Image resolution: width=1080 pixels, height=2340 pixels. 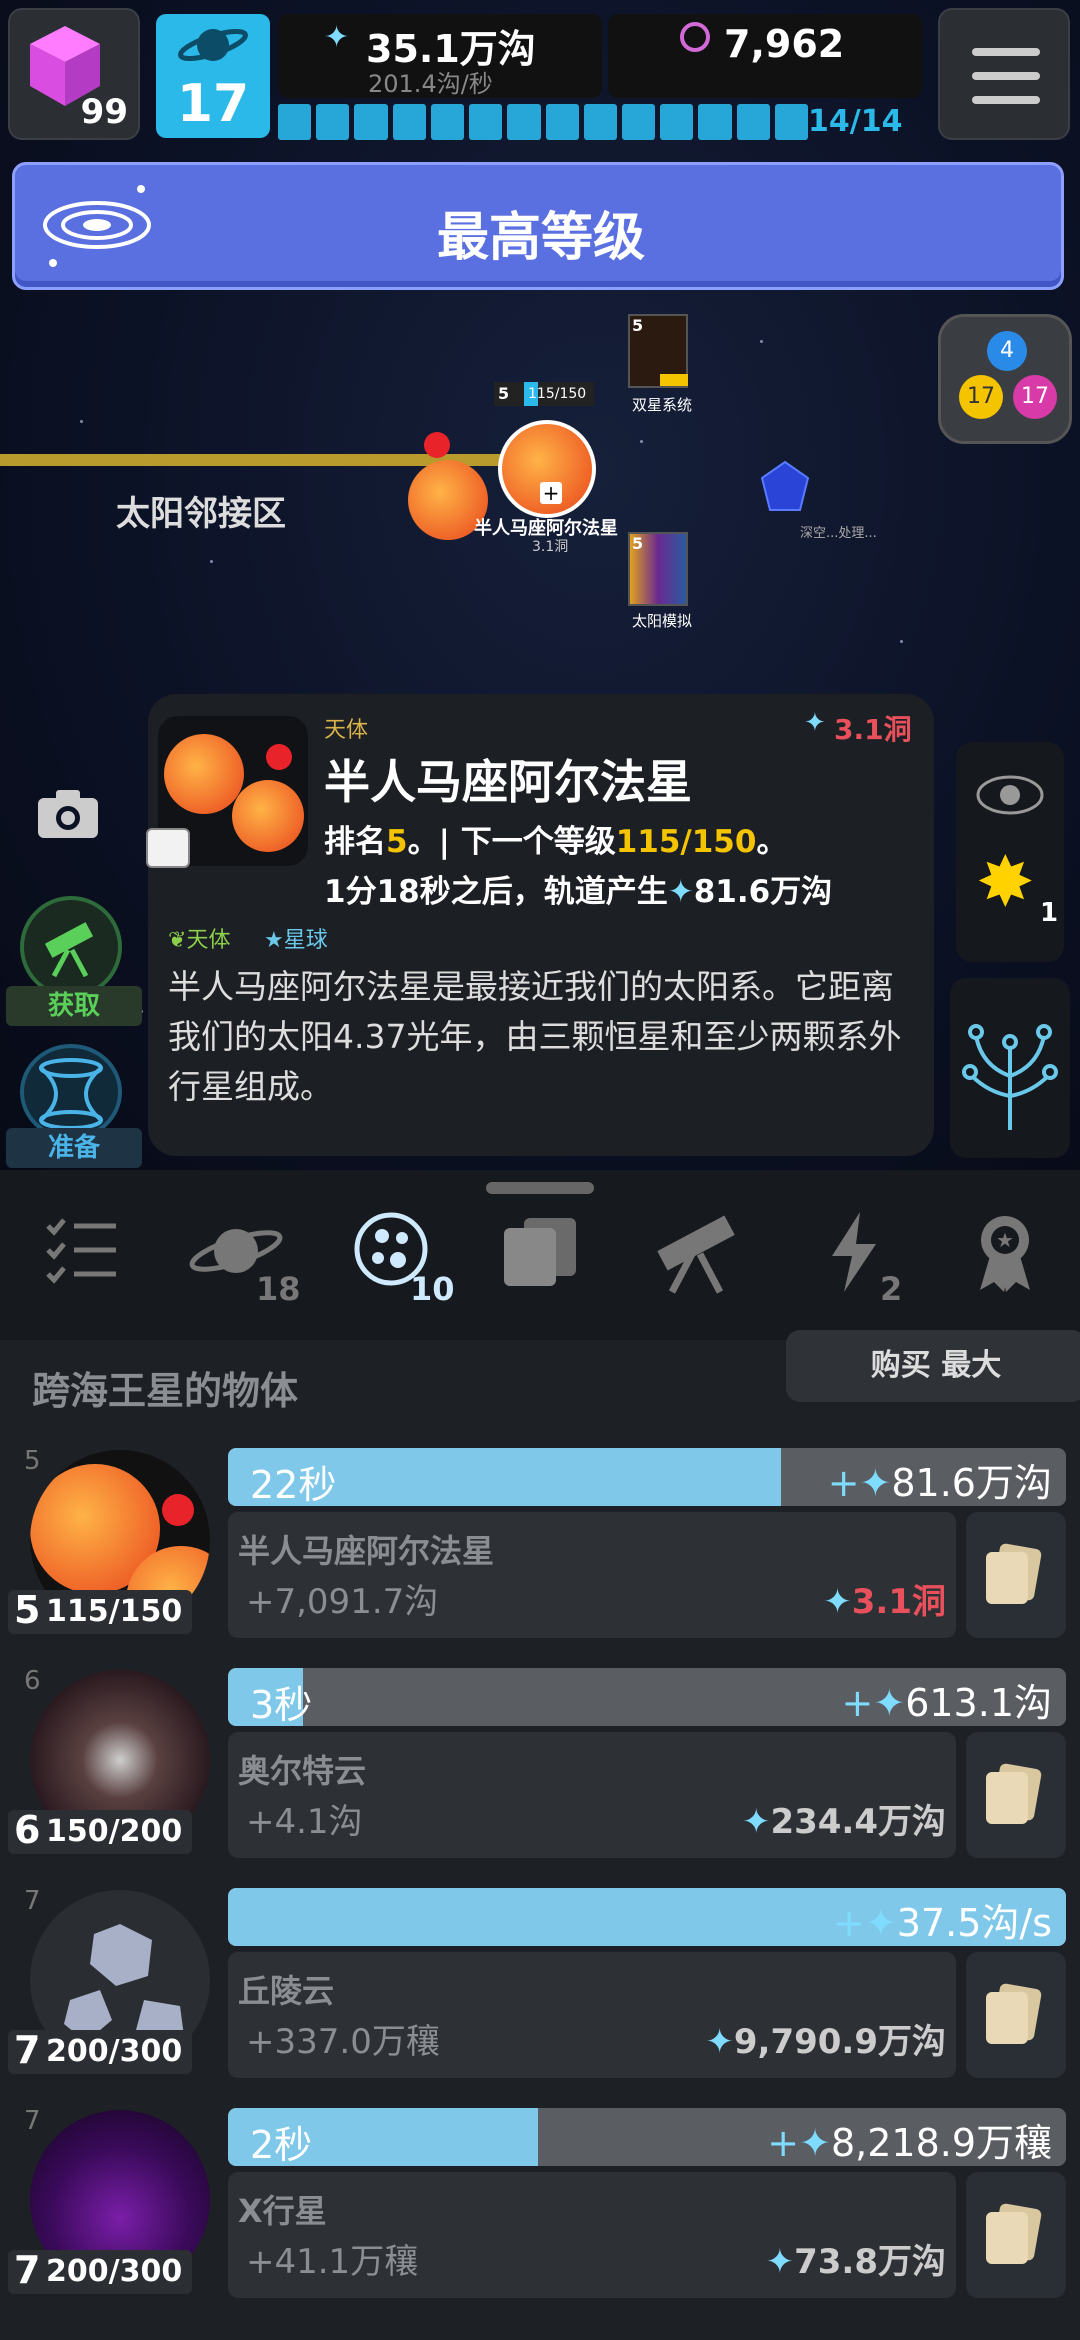 I want to click on red-dwarf-icon, so click(x=437, y=445).